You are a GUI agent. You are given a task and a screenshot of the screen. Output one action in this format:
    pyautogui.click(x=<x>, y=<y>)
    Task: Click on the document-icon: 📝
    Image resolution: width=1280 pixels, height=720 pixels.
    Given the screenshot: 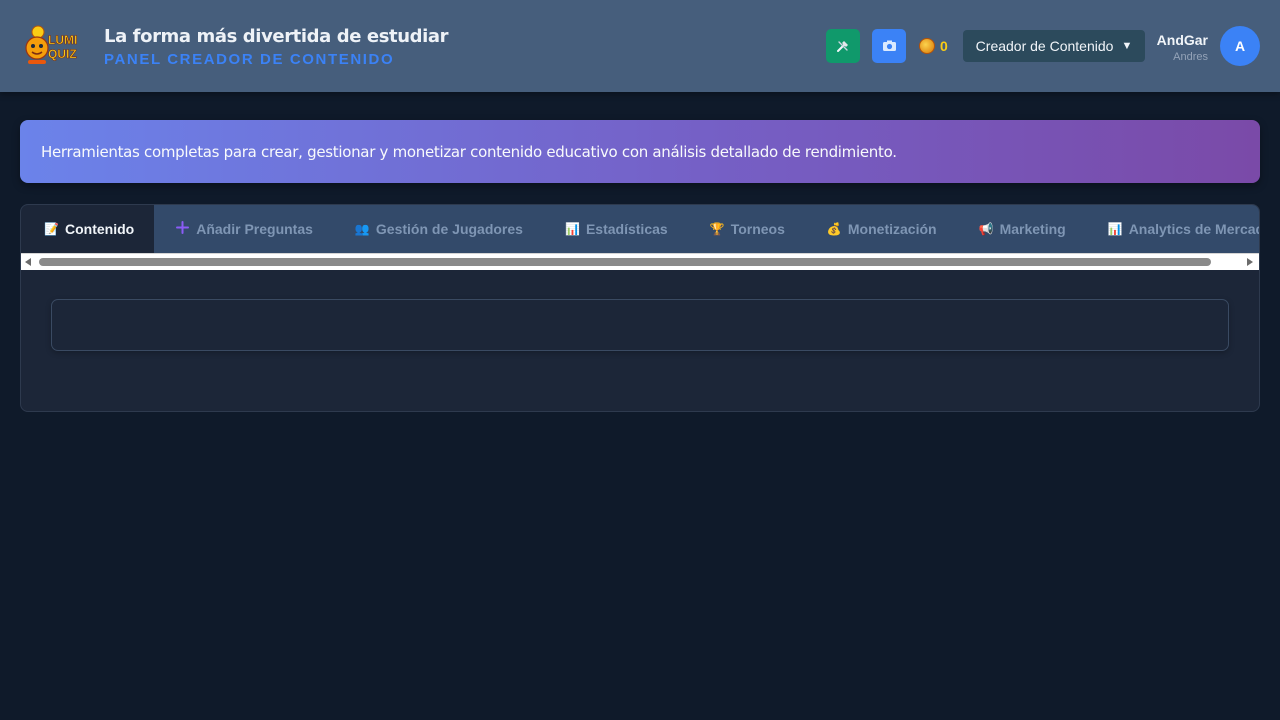 What is the action you would take?
    pyautogui.click(x=51, y=229)
    